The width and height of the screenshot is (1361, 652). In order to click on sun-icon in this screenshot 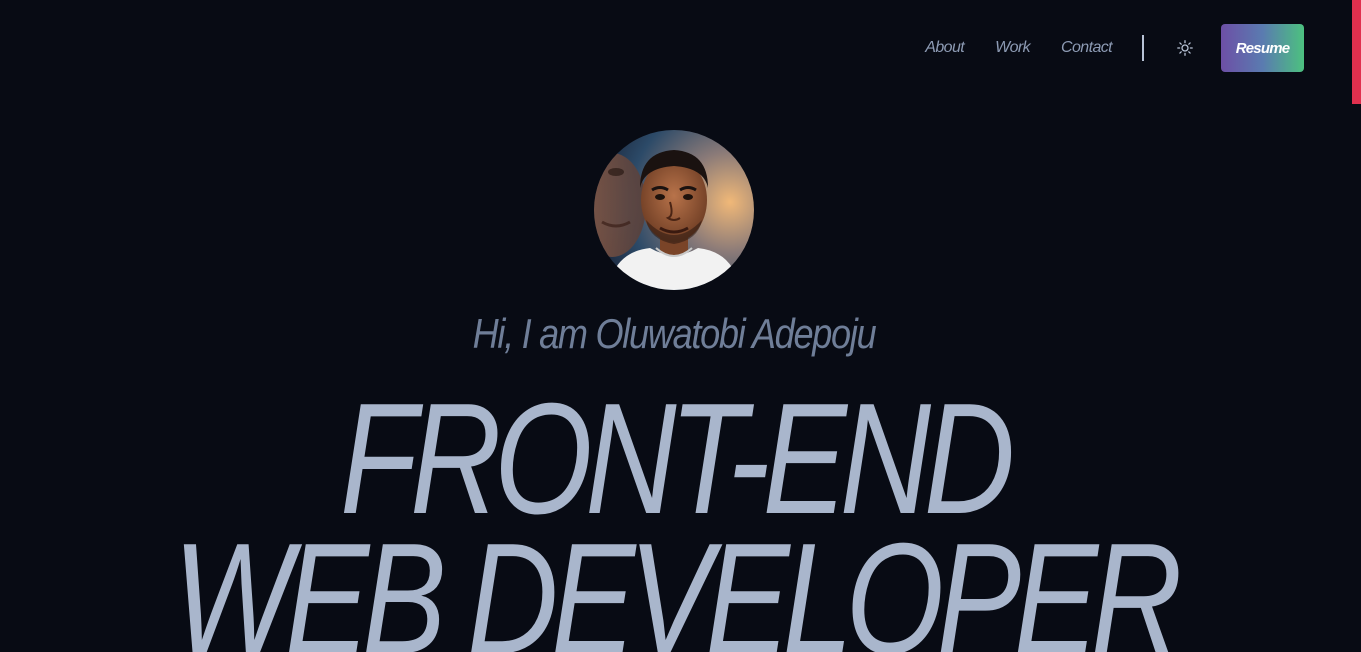, I will do `click(1185, 48)`.